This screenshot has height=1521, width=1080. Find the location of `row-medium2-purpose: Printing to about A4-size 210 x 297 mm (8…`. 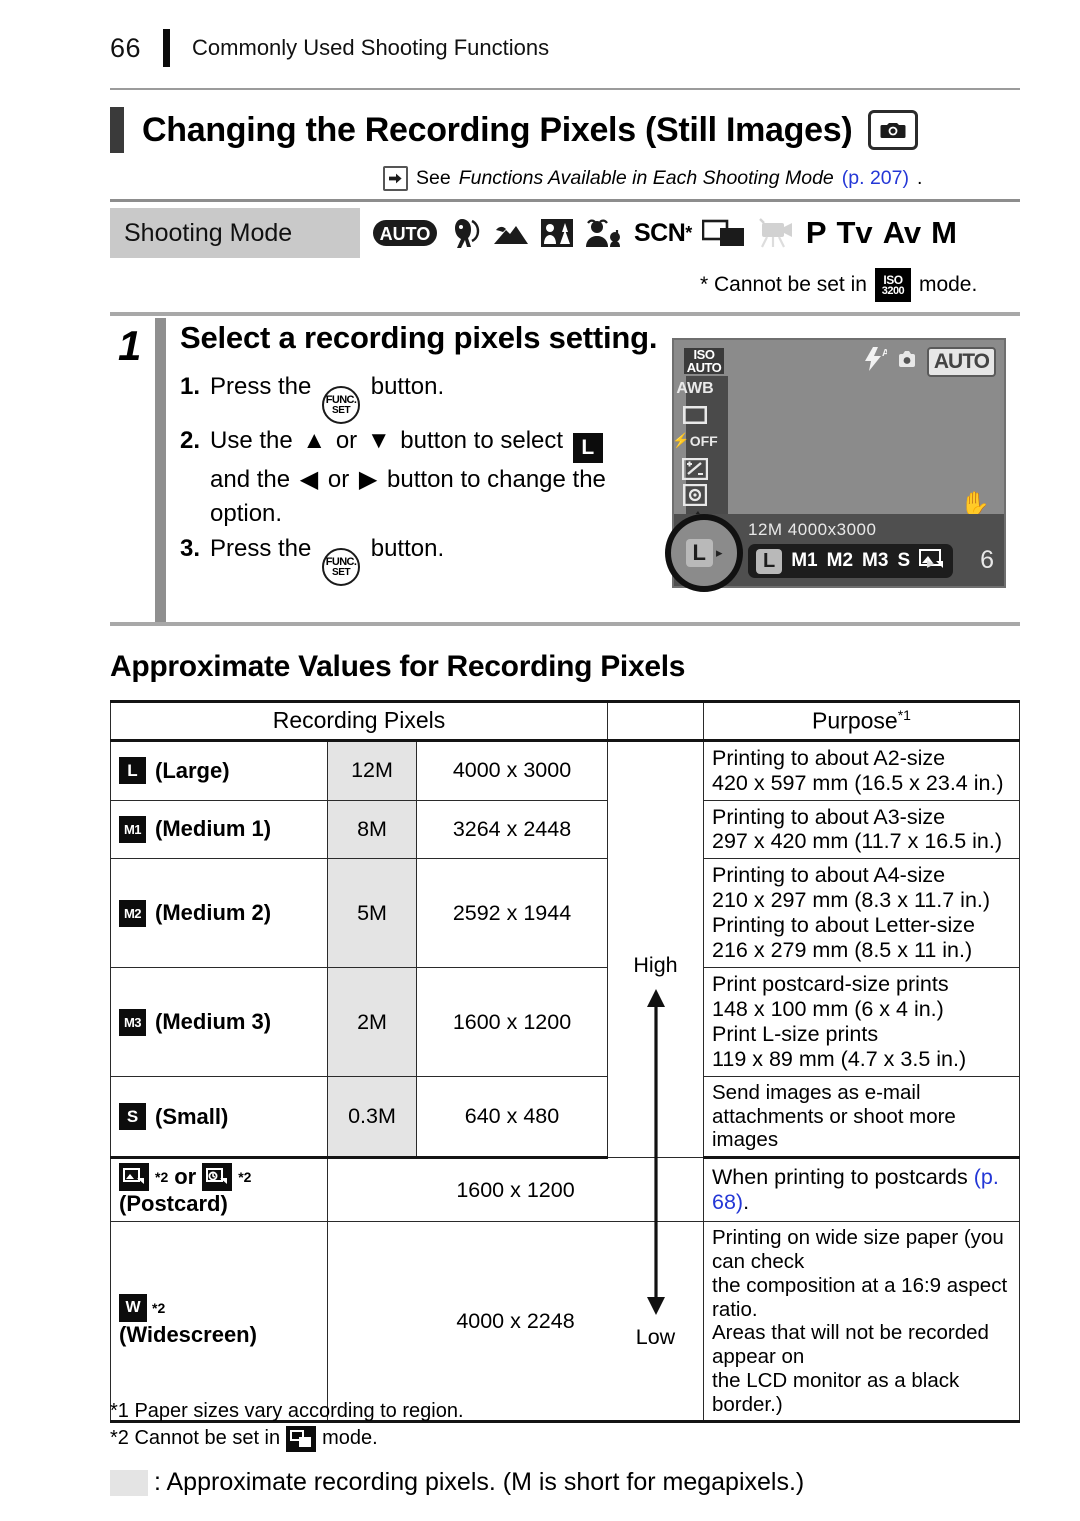

row-medium2-purpose: Printing to about A4-size 210 x 297 mm (8… is located at coordinates (861, 913).